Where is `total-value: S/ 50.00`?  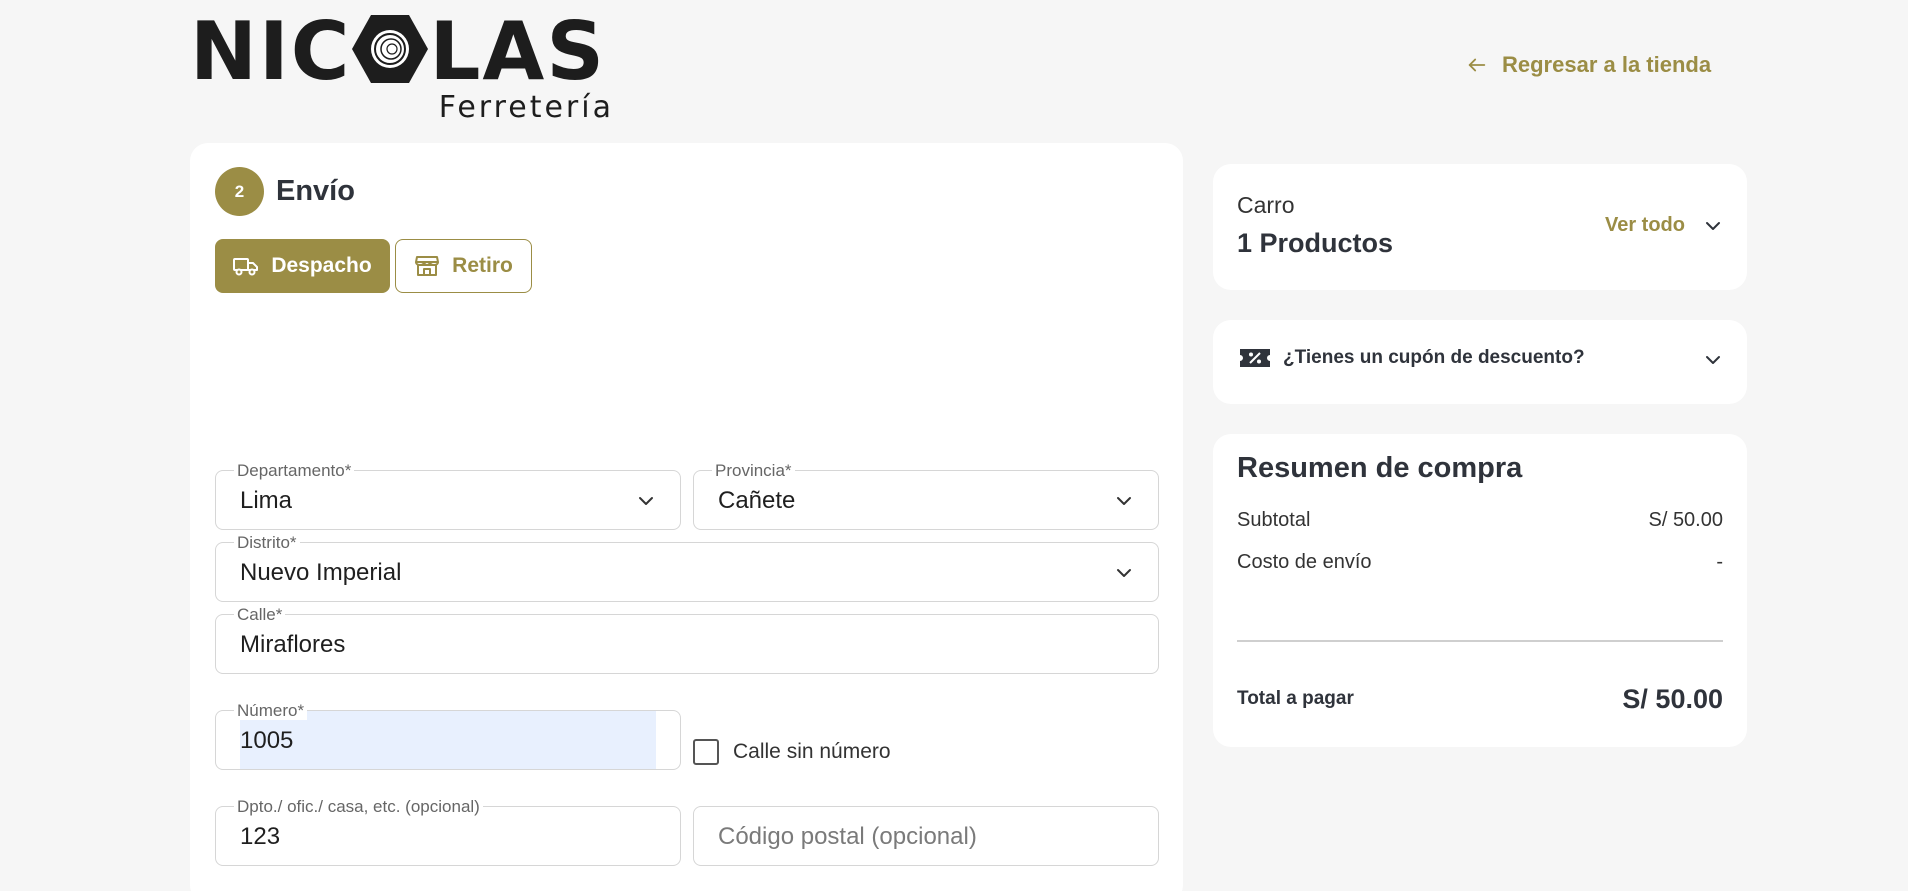
total-value: S/ 50.00 is located at coordinates (1672, 699).